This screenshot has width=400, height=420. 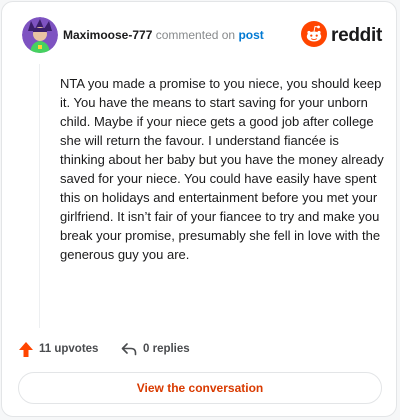 I want to click on reddit-wordmark: reddit, so click(x=356, y=35).